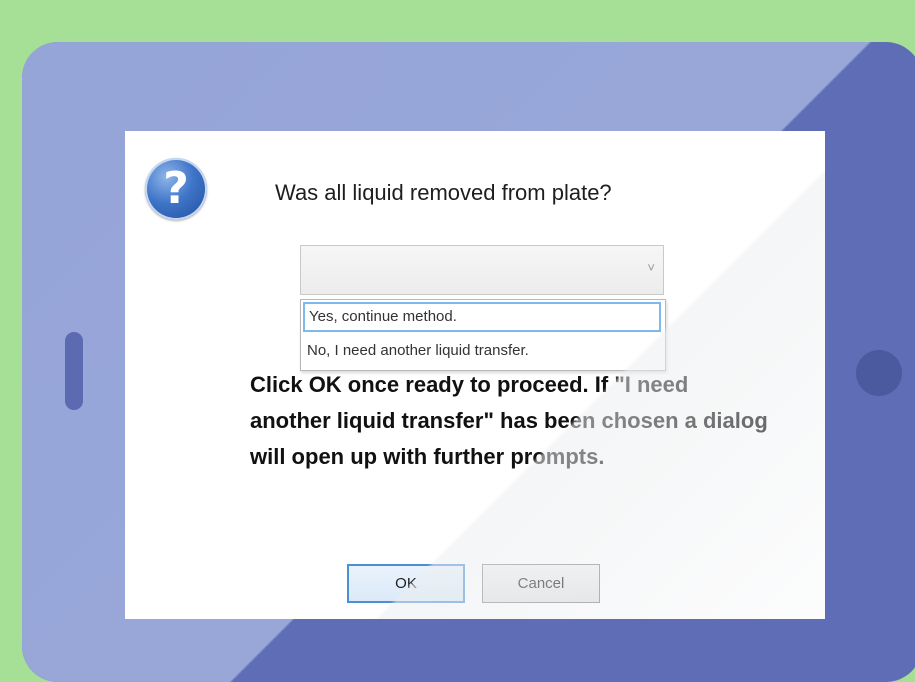 The image size is (915, 682). I want to click on dropdown-option-no: No, I need another liquid transfer., so click(482, 351).